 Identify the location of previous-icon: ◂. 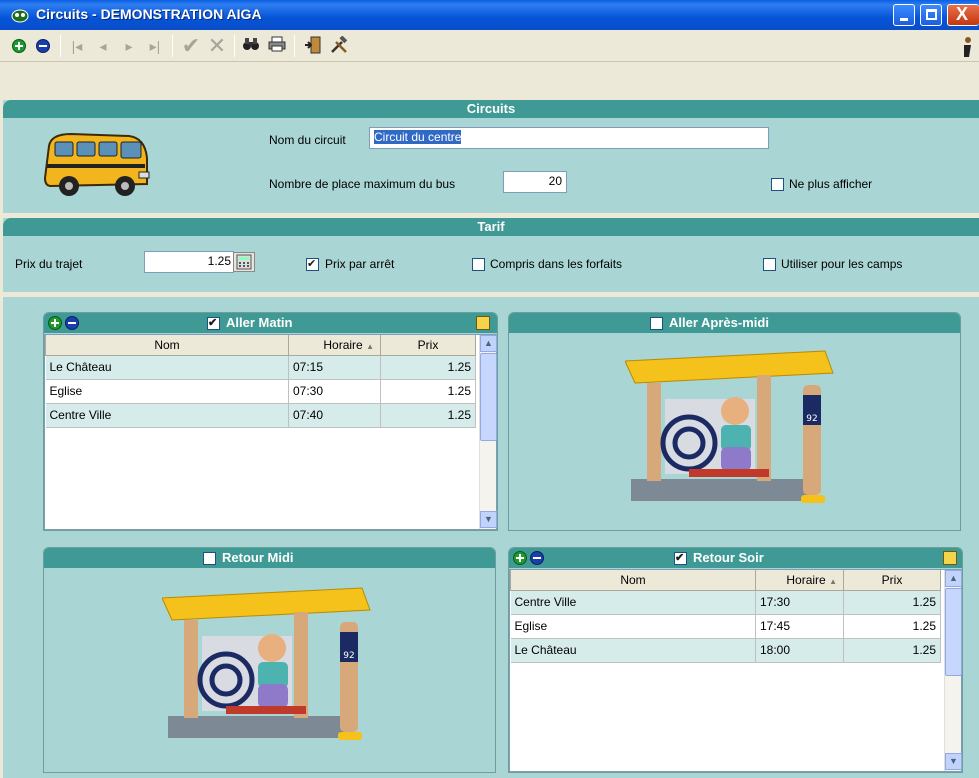
(103, 46).